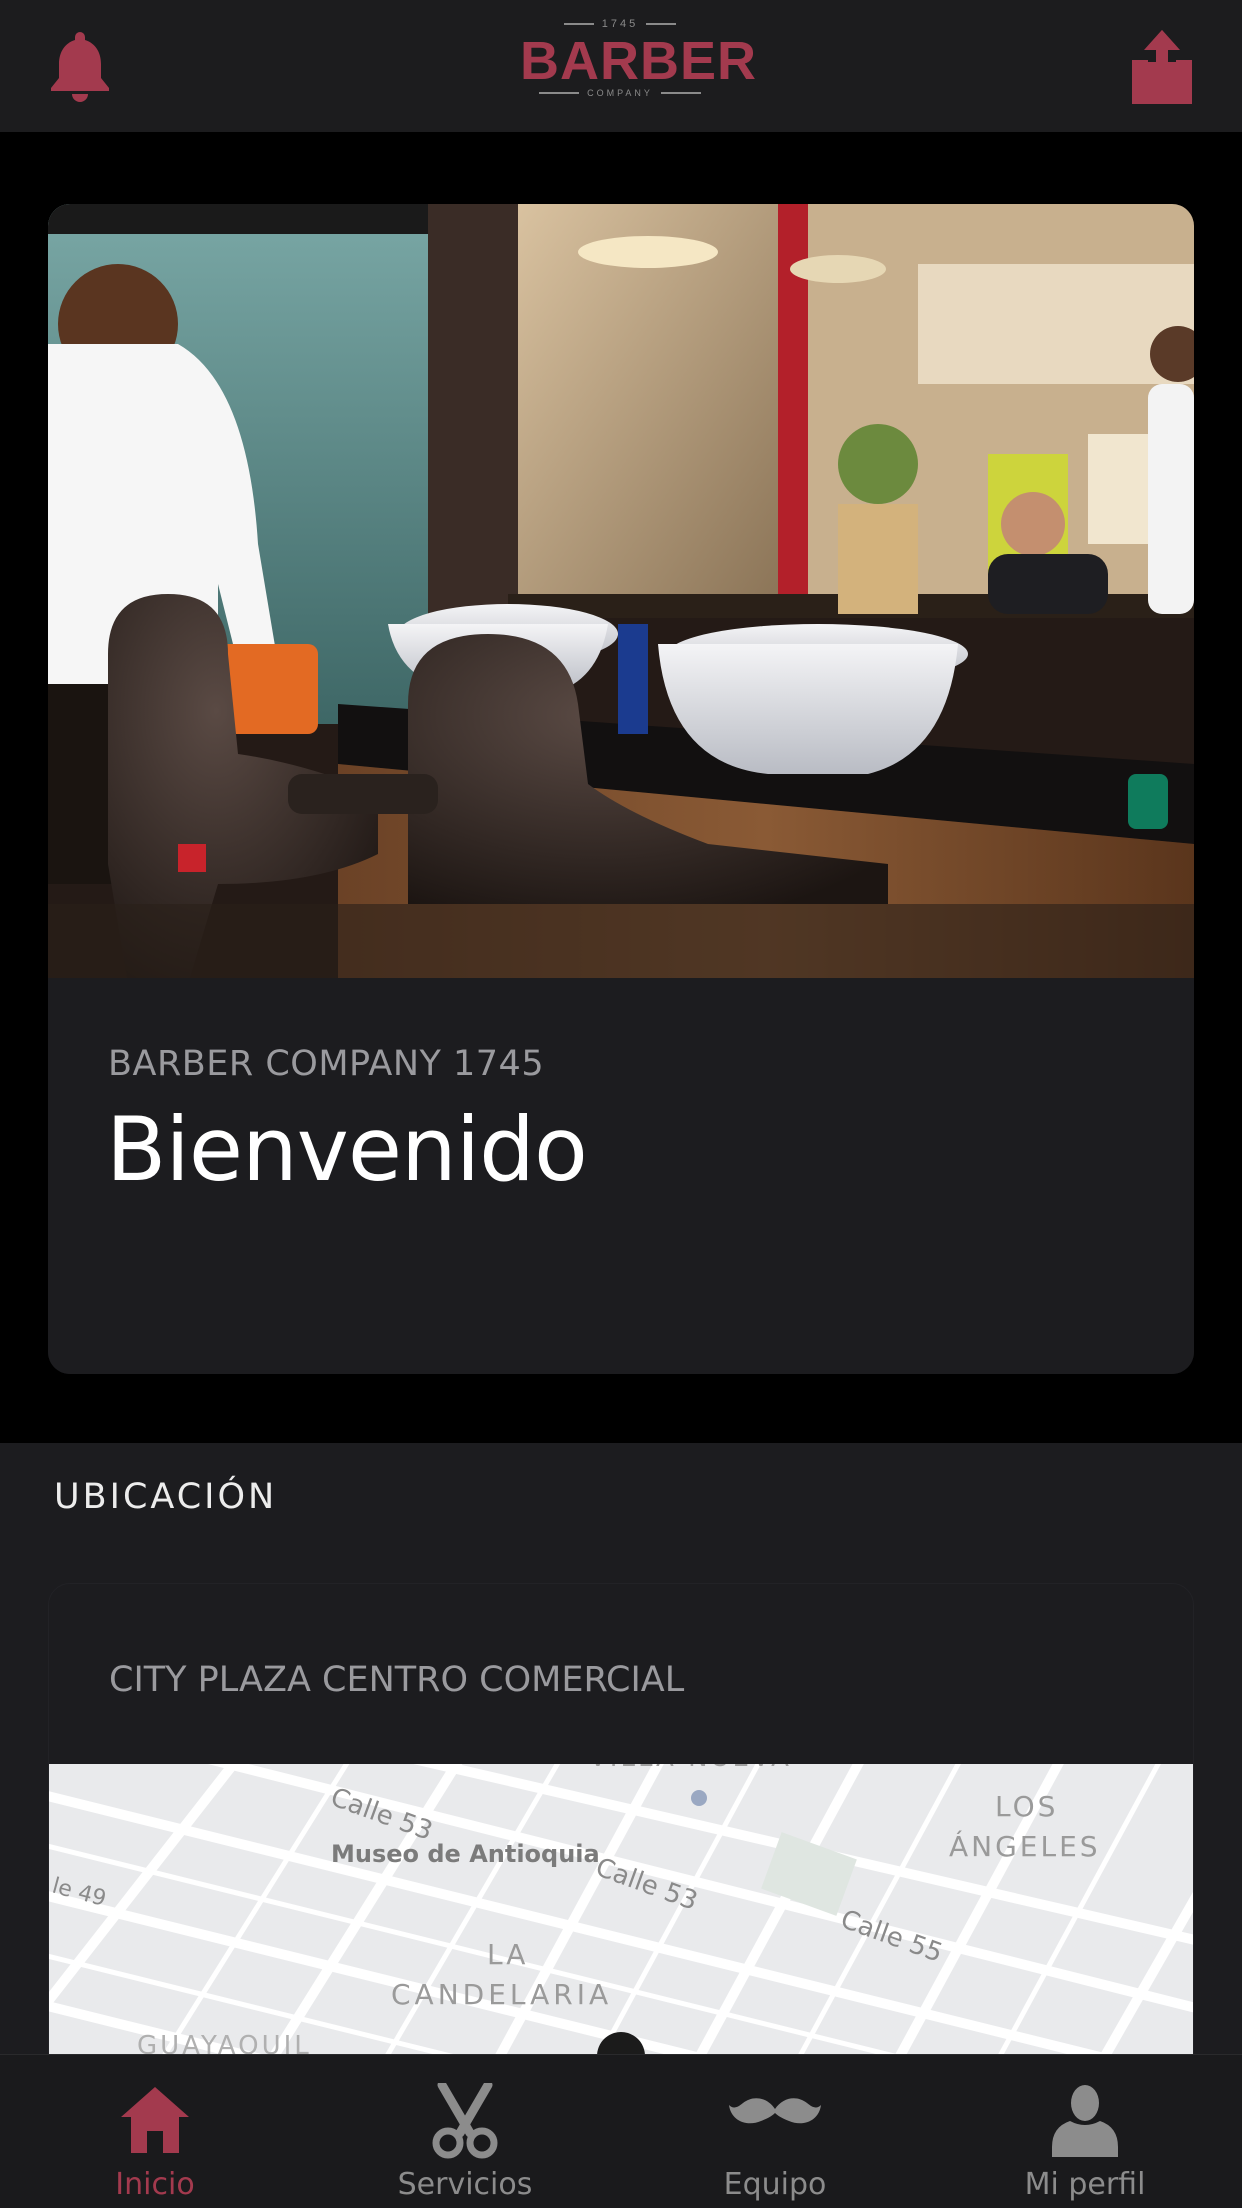 This screenshot has width=1242, height=2208. Describe the element at coordinates (155, 2120) in the screenshot. I see `home-icon` at that location.